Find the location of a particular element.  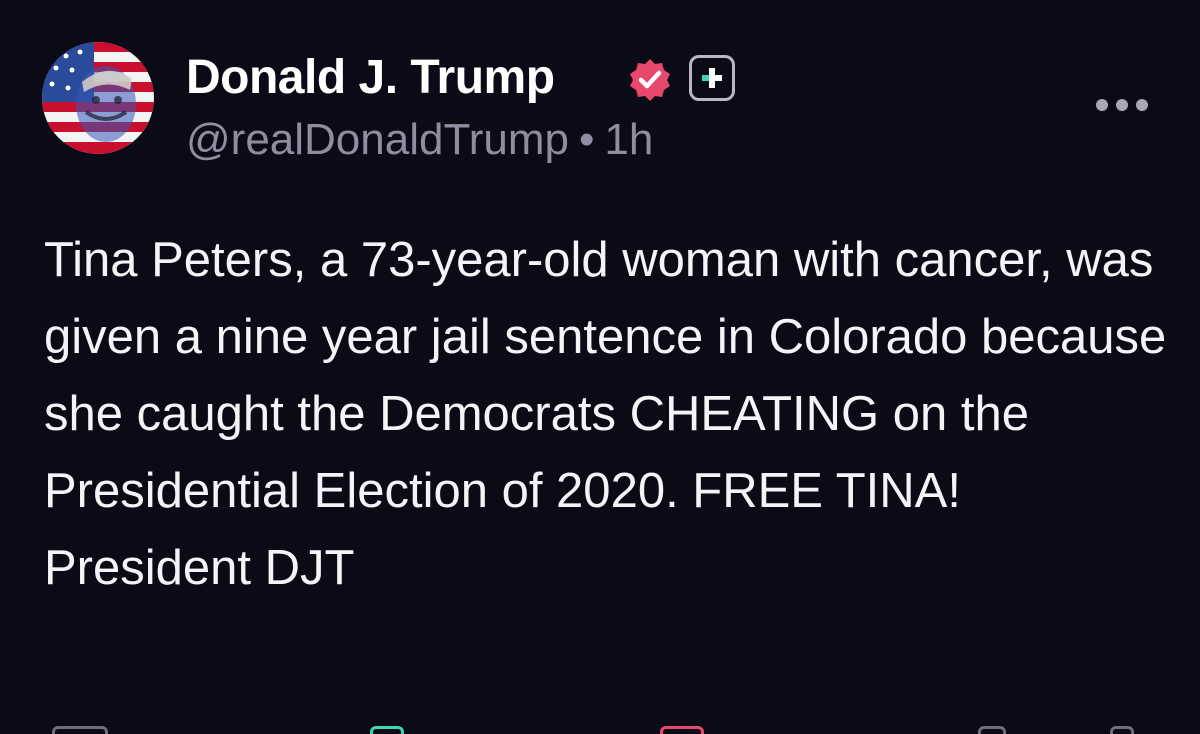

plus-badge-icon is located at coordinates (712, 78).